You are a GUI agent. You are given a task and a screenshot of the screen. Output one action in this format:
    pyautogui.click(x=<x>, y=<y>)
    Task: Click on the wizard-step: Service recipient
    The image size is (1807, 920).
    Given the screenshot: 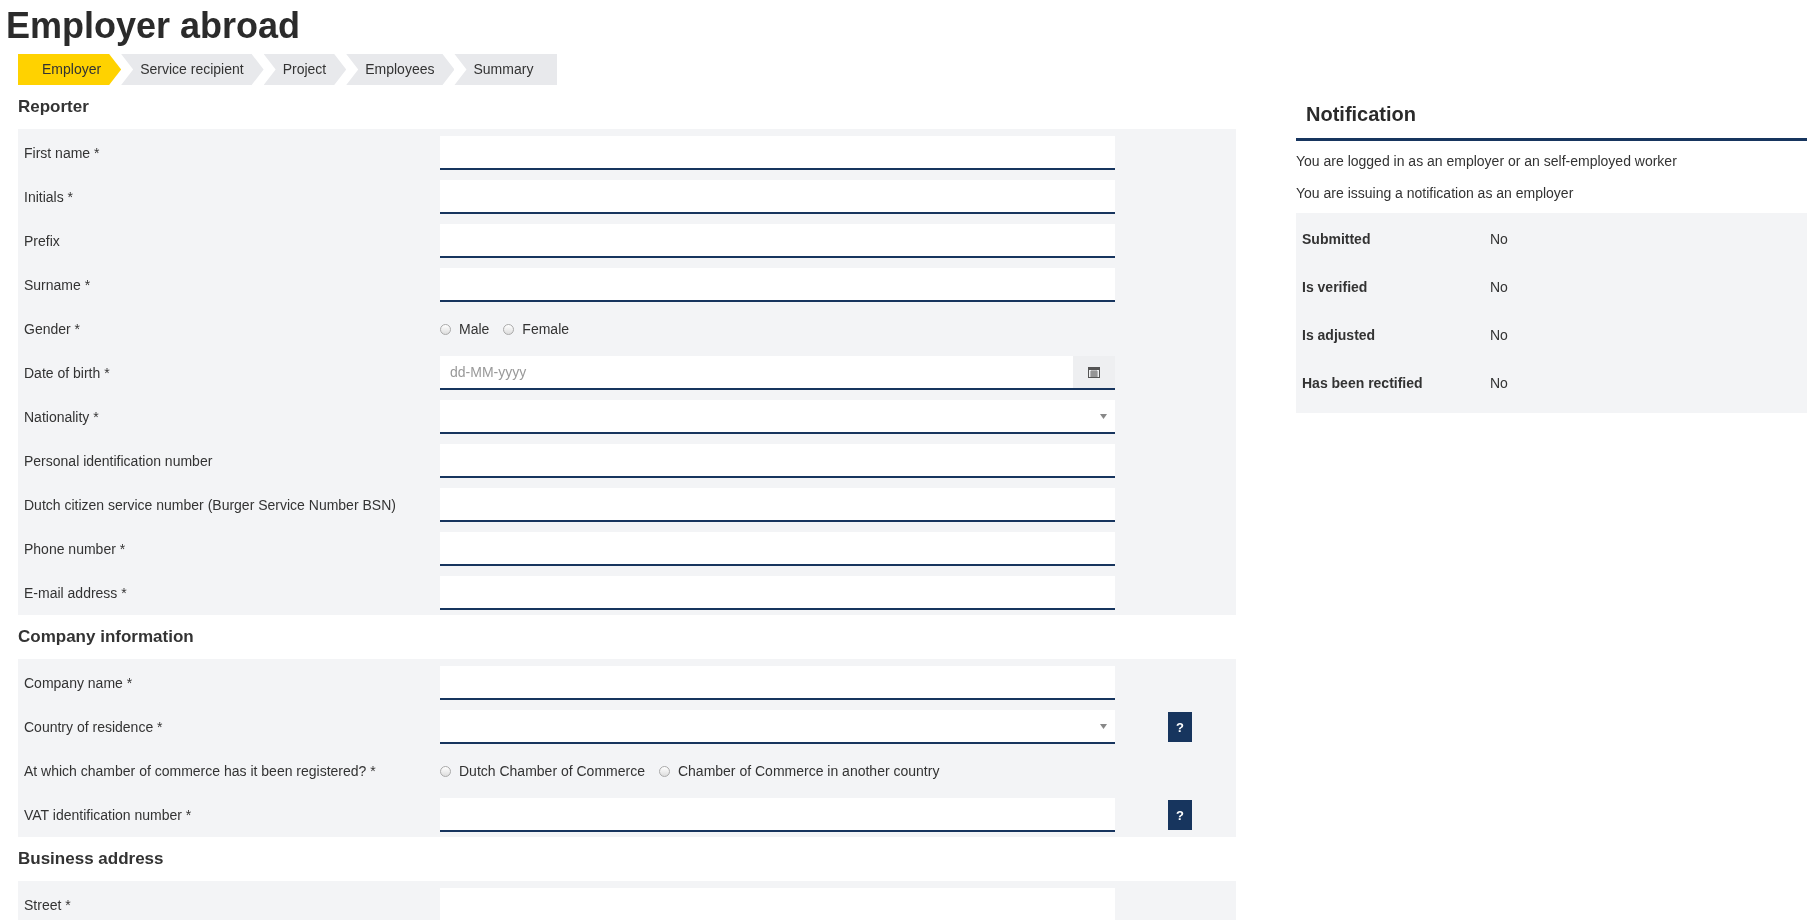 What is the action you would take?
    pyautogui.click(x=192, y=69)
    